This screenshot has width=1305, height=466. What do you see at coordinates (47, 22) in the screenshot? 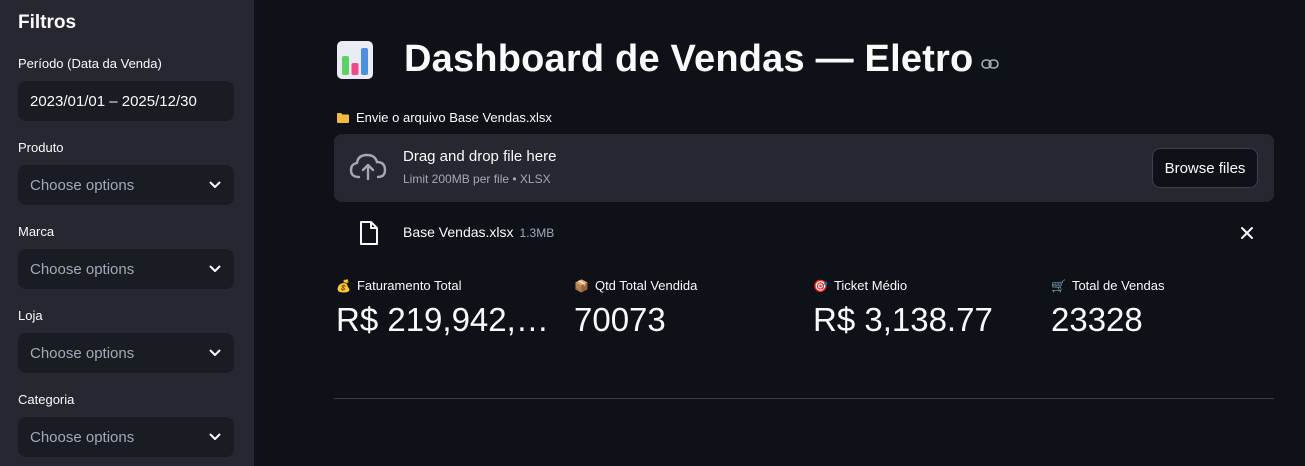
I see `sidebar-title: Filtros` at bounding box center [47, 22].